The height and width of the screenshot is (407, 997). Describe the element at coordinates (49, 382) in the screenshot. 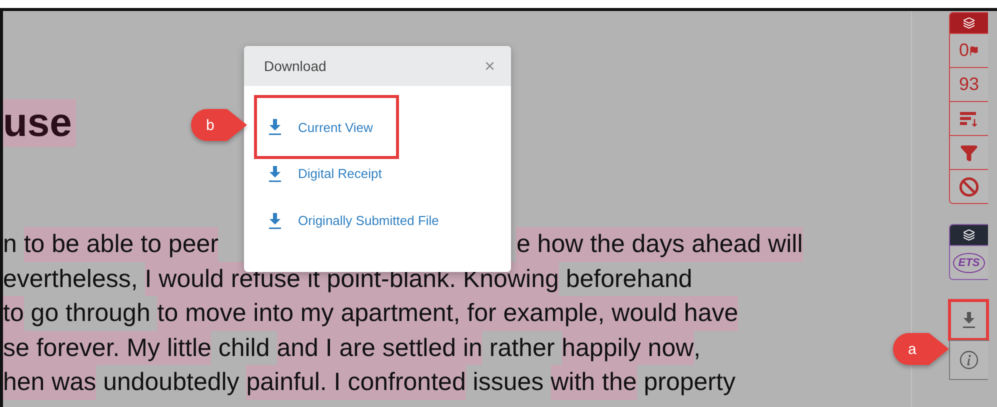

I see `highlighted-text: hen was` at that location.